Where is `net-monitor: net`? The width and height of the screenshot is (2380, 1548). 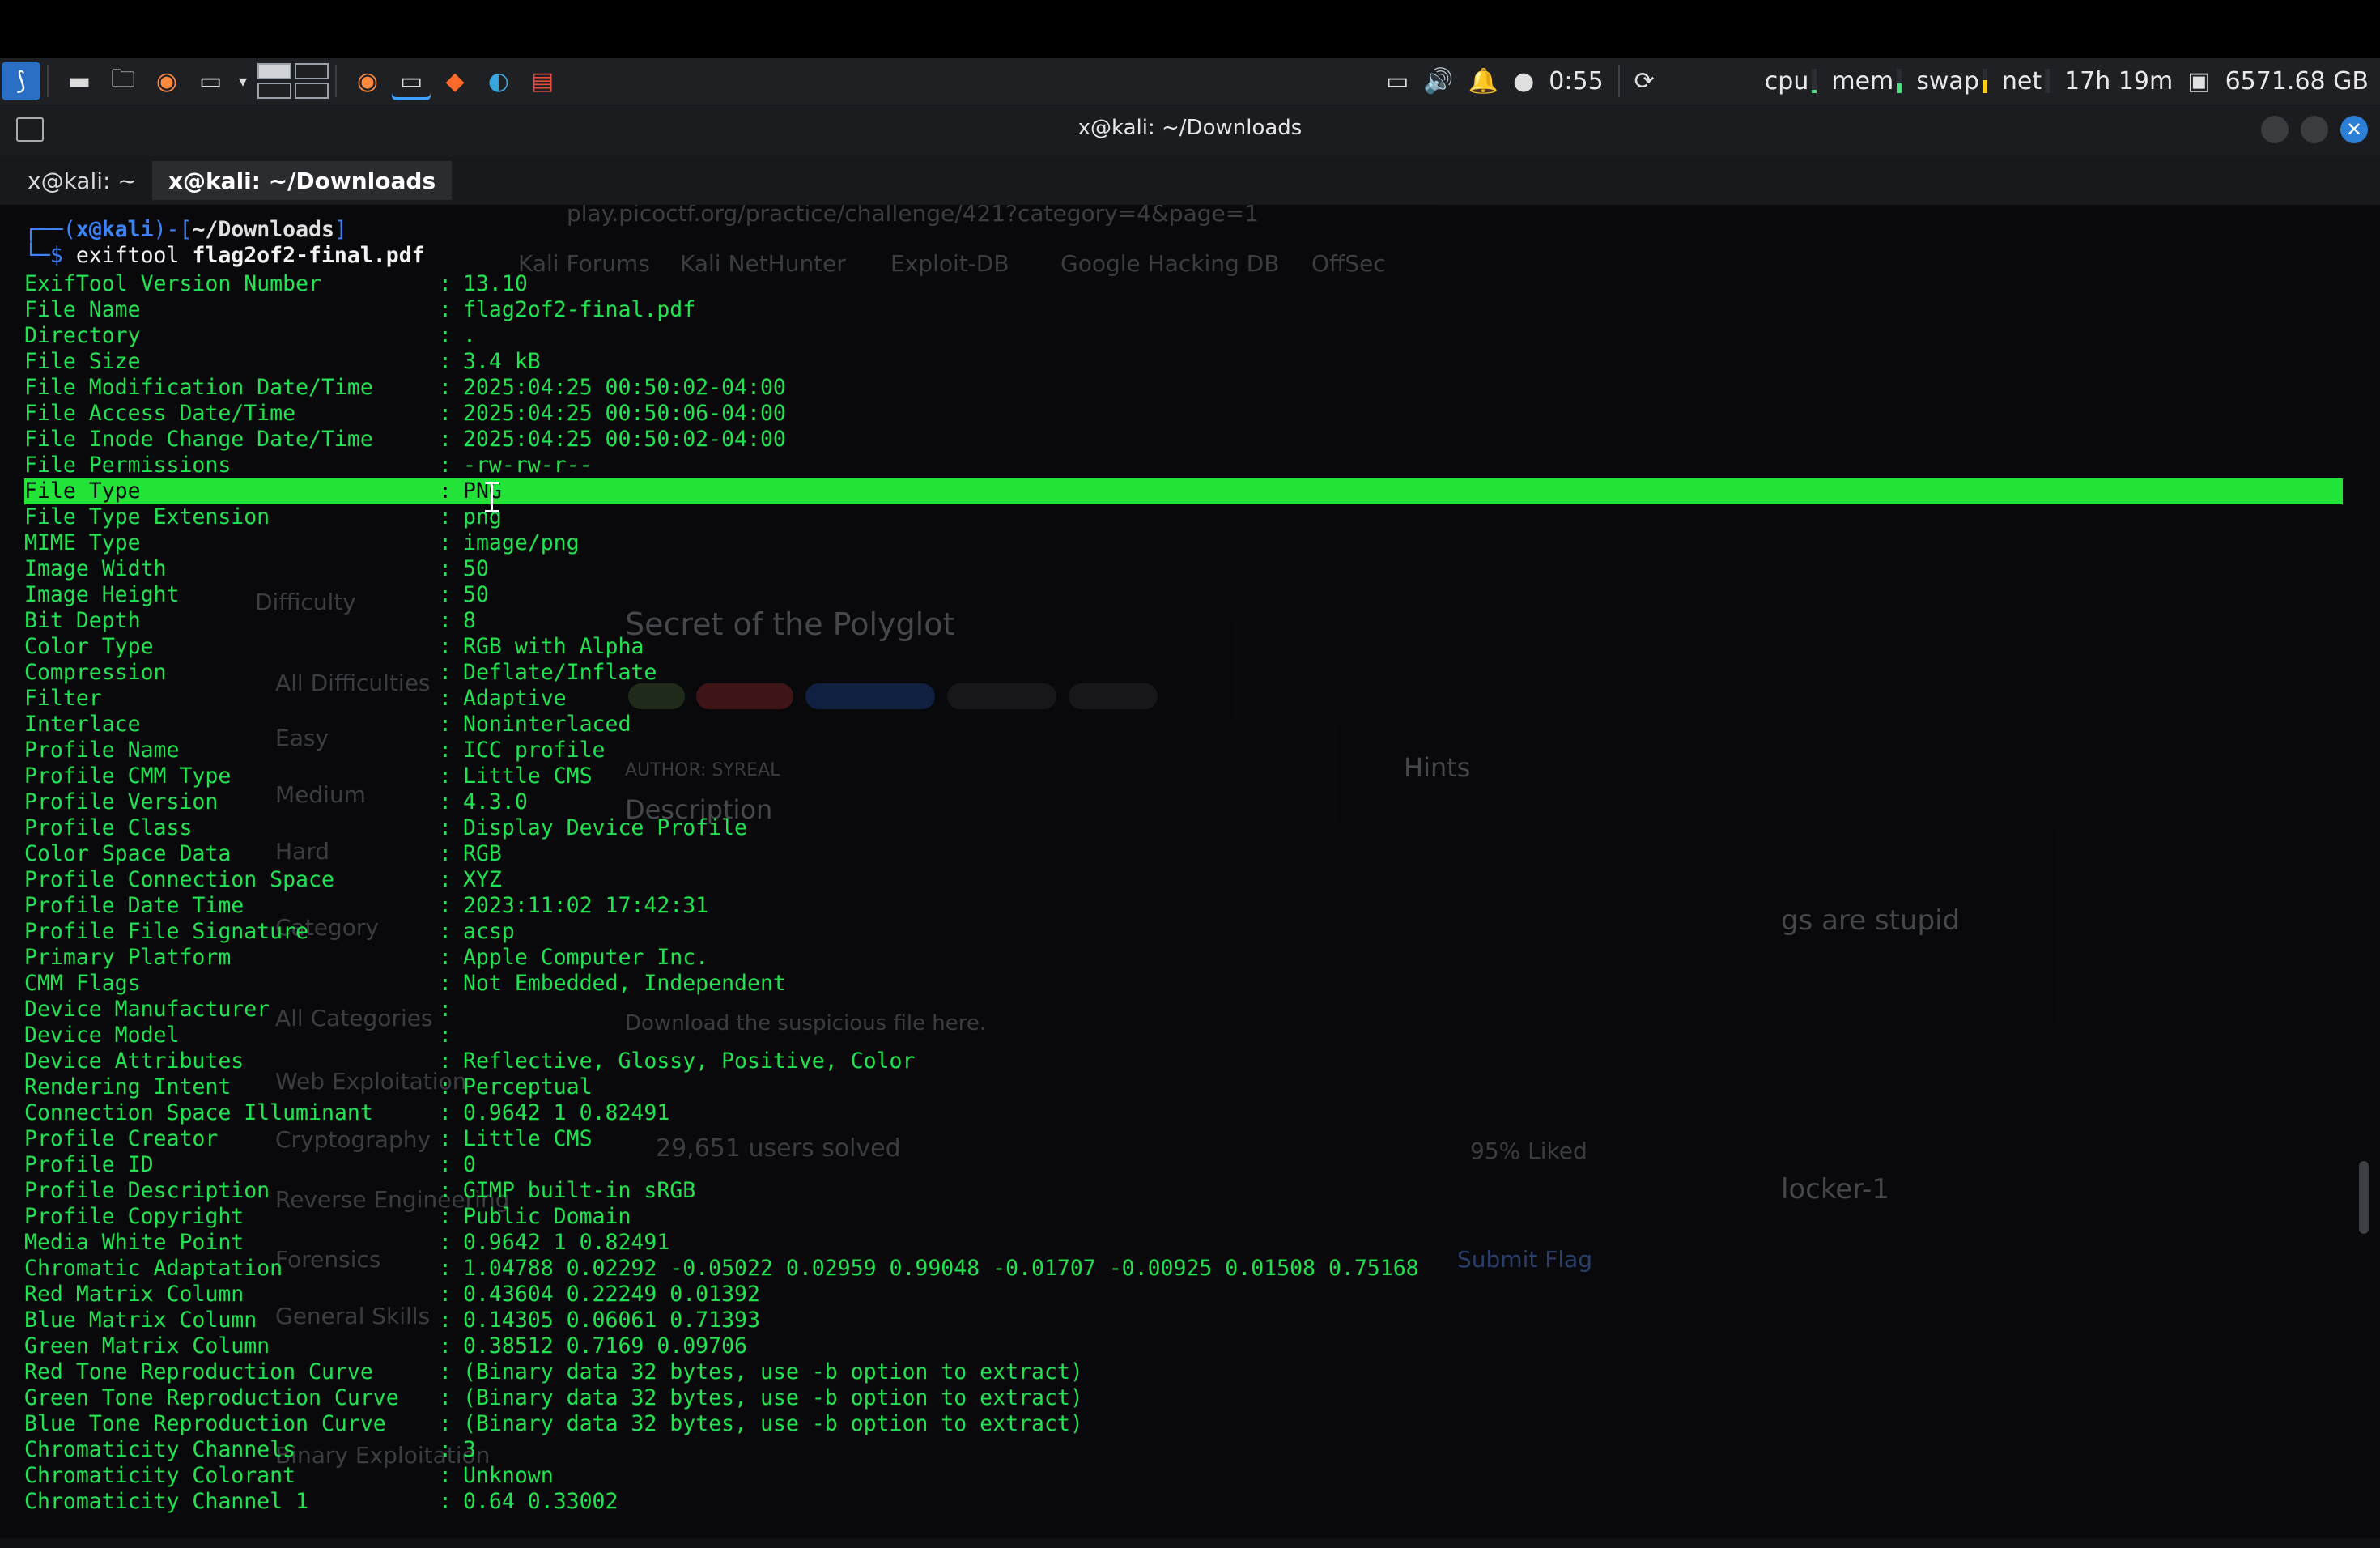
net-monitor: net is located at coordinates (2027, 82).